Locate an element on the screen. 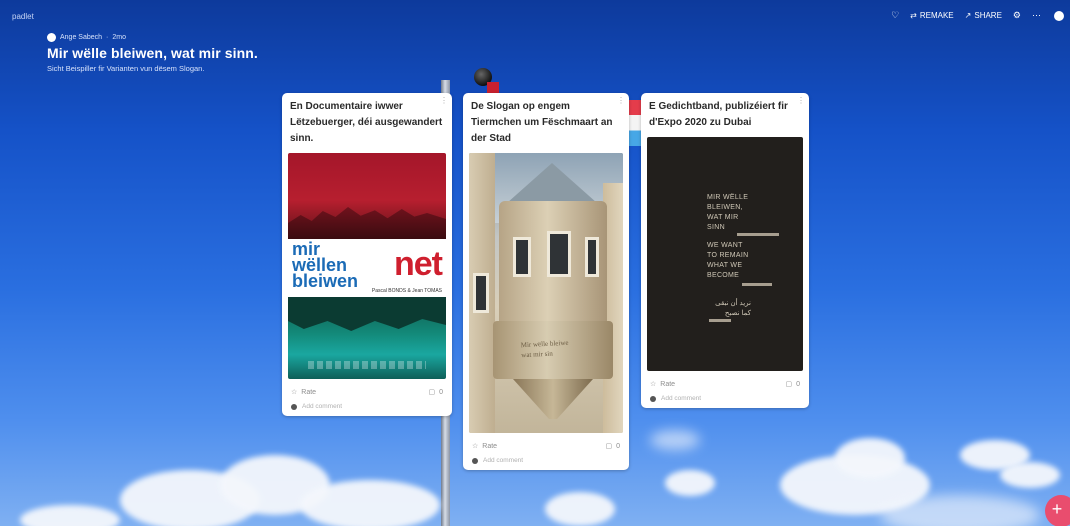 This screenshot has width=1070, height=526. tower-inscription: Mir wëlle bleiwe wat mir sin is located at coordinates (544, 349).